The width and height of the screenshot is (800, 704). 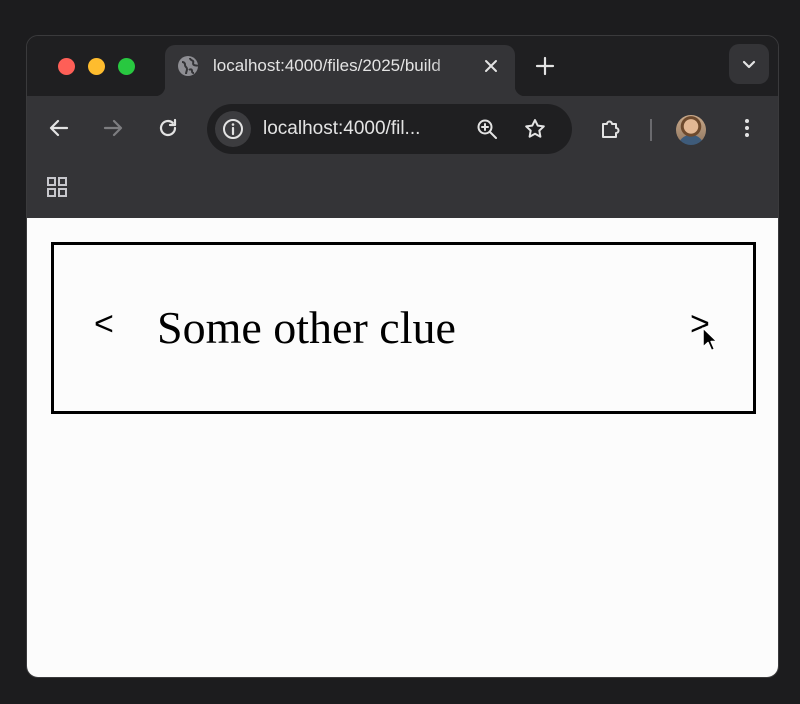 I want to click on chevron-down-icon, so click(x=749, y=64).